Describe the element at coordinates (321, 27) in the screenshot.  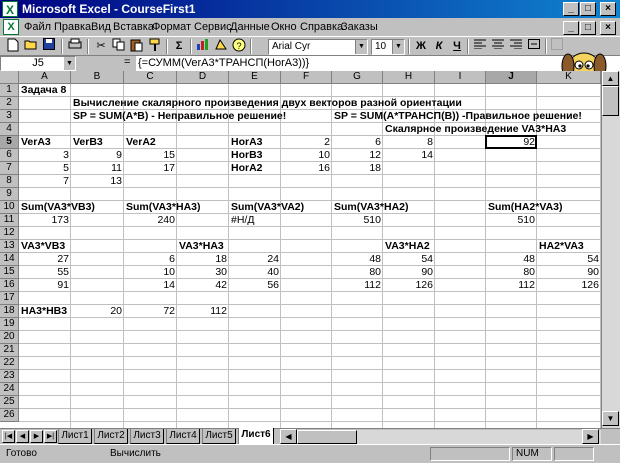
I see `menu-help: Справка` at that location.